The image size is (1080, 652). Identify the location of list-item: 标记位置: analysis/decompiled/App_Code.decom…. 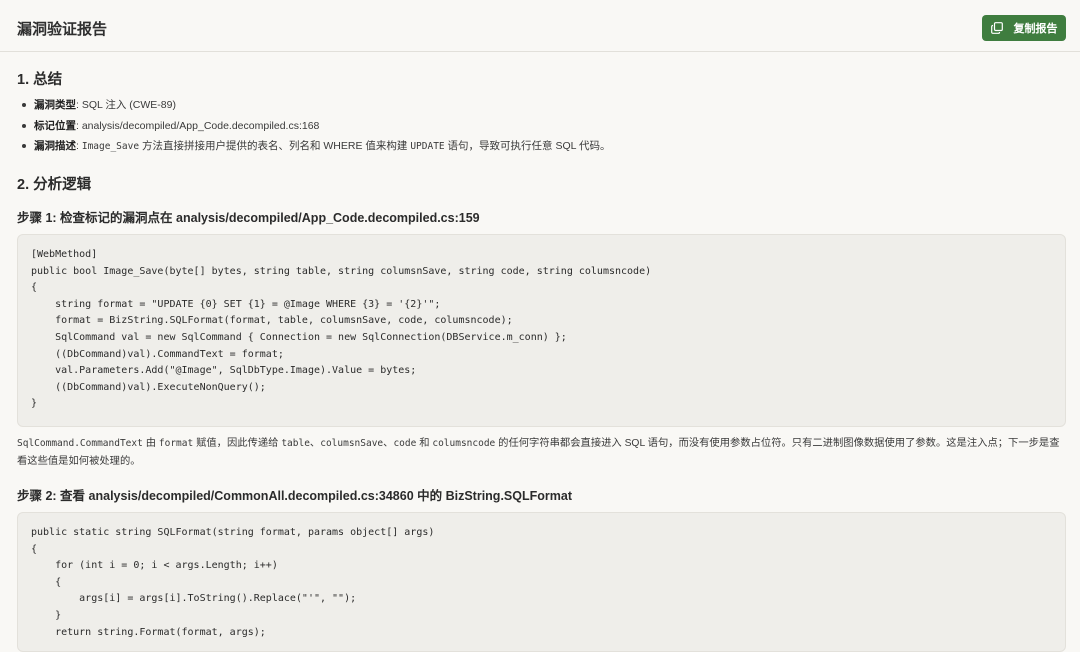
(314, 128).